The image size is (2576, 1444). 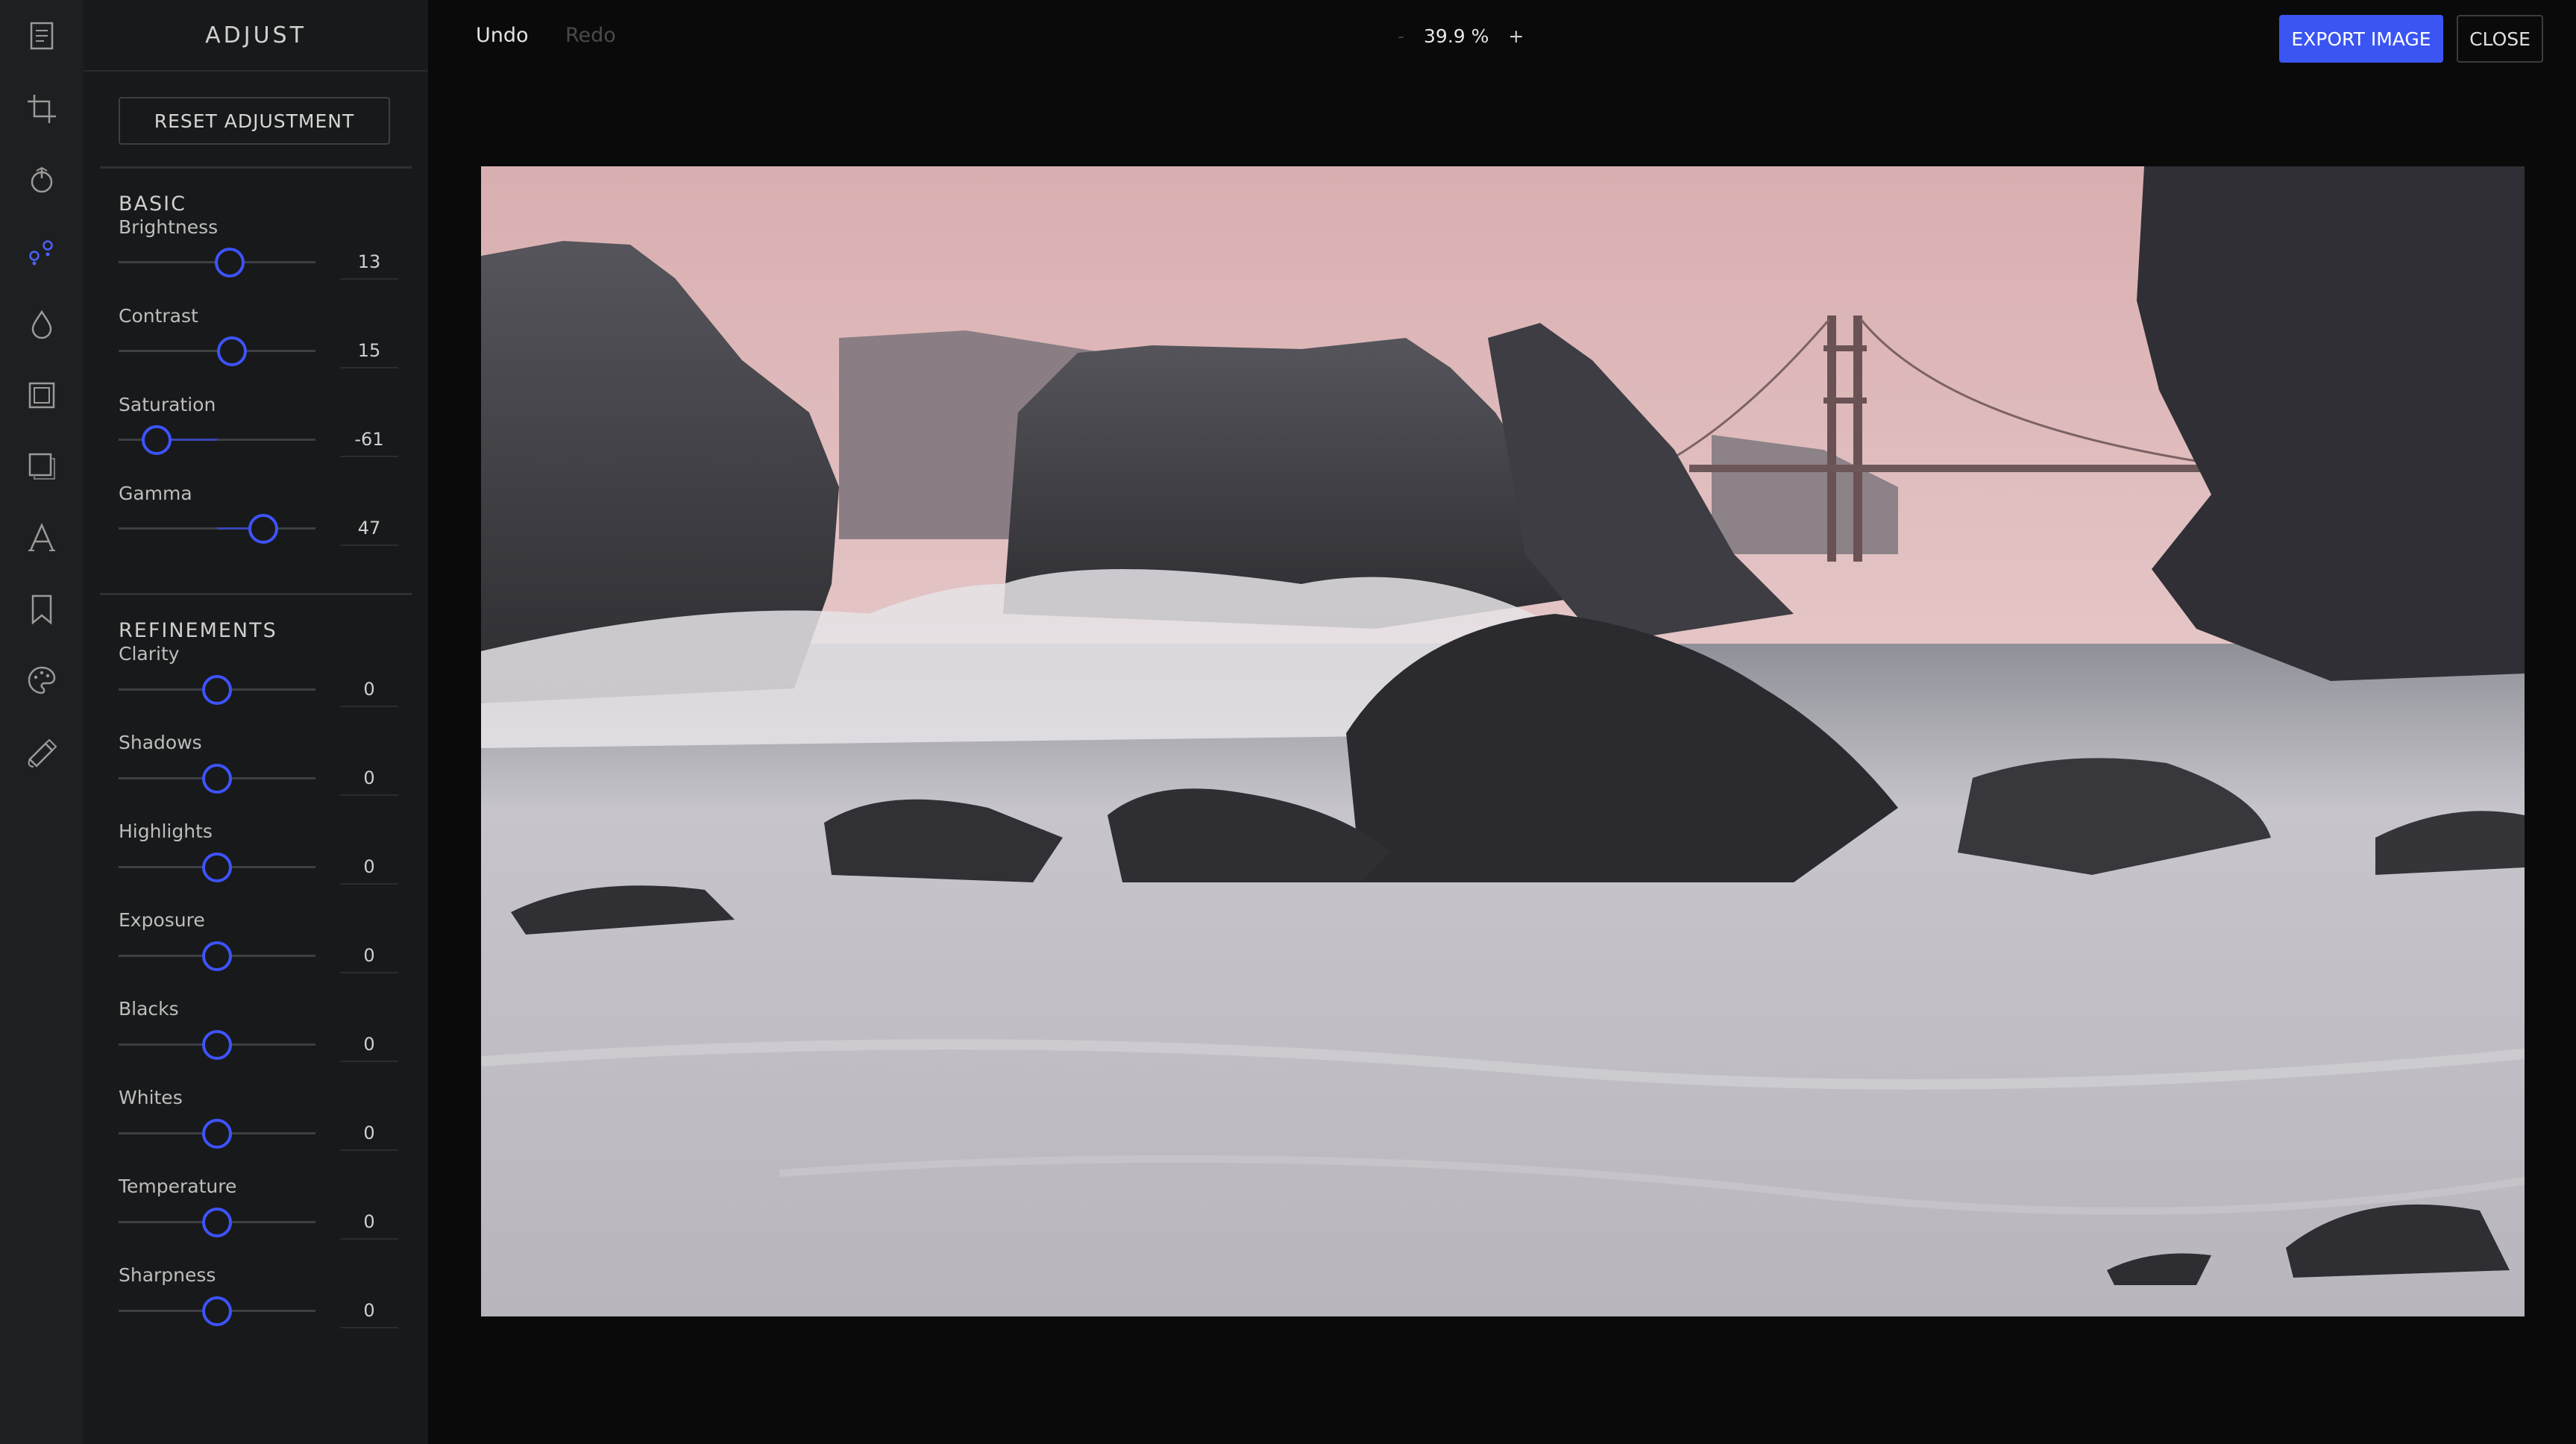 I want to click on brightness-slider, so click(x=217, y=262).